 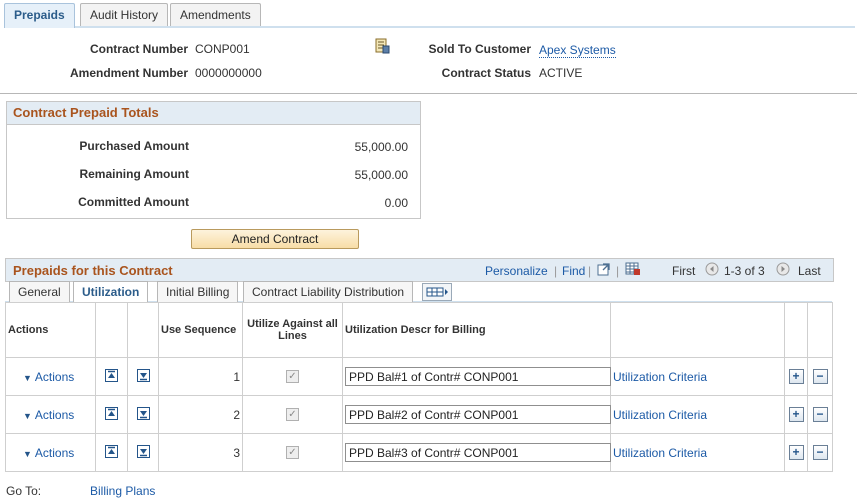 What do you see at coordinates (577, 50) in the screenshot?
I see `sold-to-link: Apex Systems` at bounding box center [577, 50].